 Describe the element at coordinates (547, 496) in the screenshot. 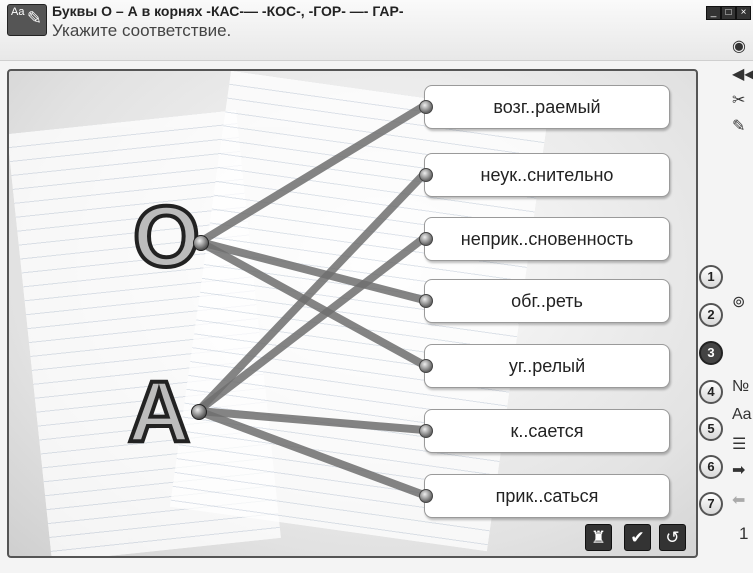

I see `word-text: прик..саться` at that location.